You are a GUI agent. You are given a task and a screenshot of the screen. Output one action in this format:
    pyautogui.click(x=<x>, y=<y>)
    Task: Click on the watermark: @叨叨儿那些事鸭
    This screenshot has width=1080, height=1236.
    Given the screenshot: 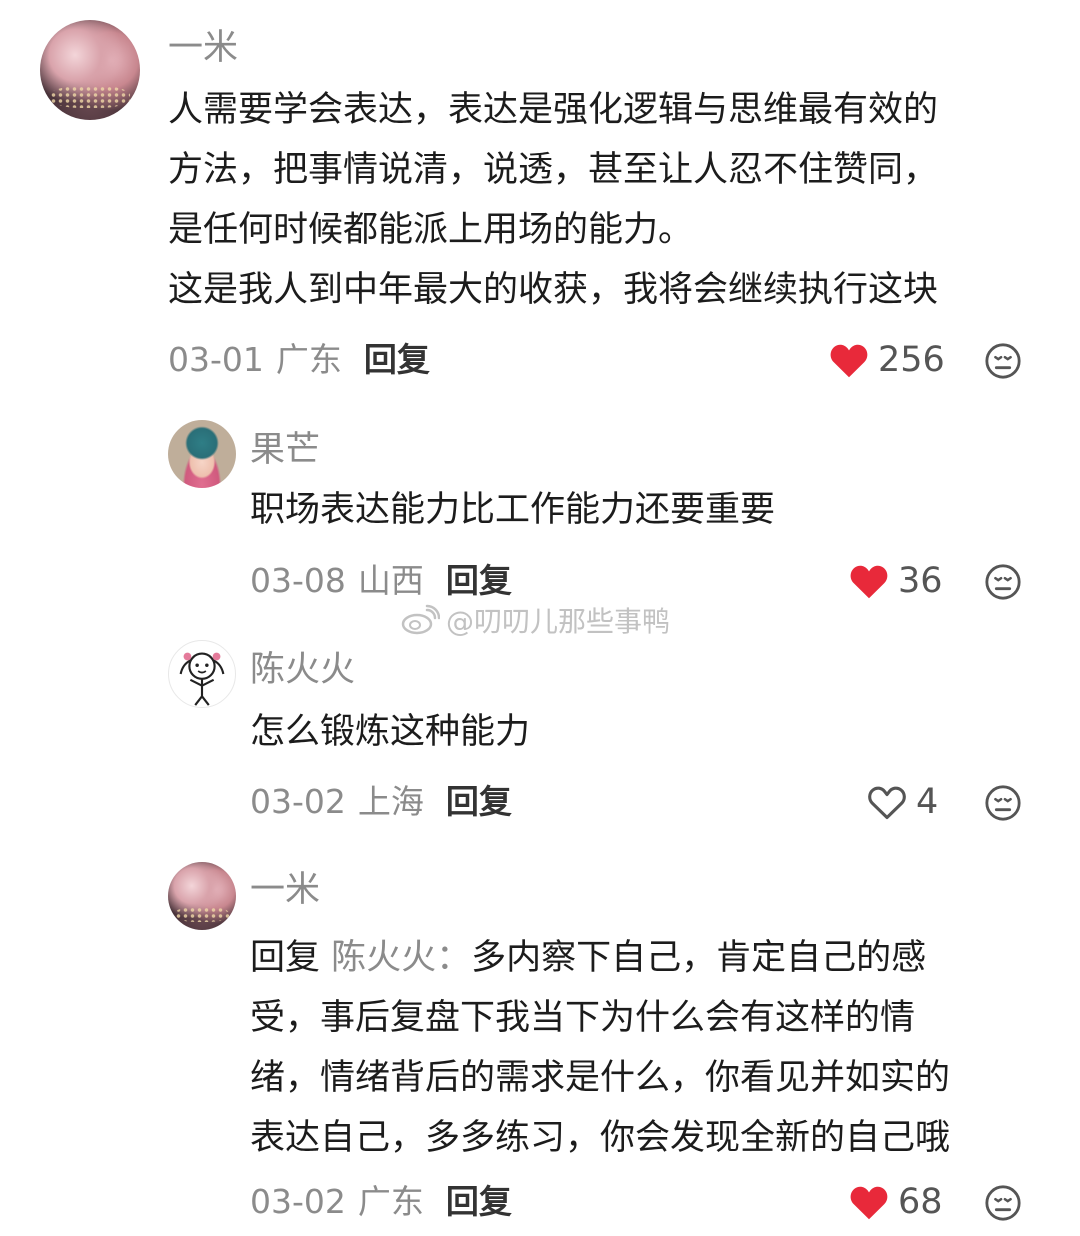 What is the action you would take?
    pyautogui.click(x=535, y=620)
    